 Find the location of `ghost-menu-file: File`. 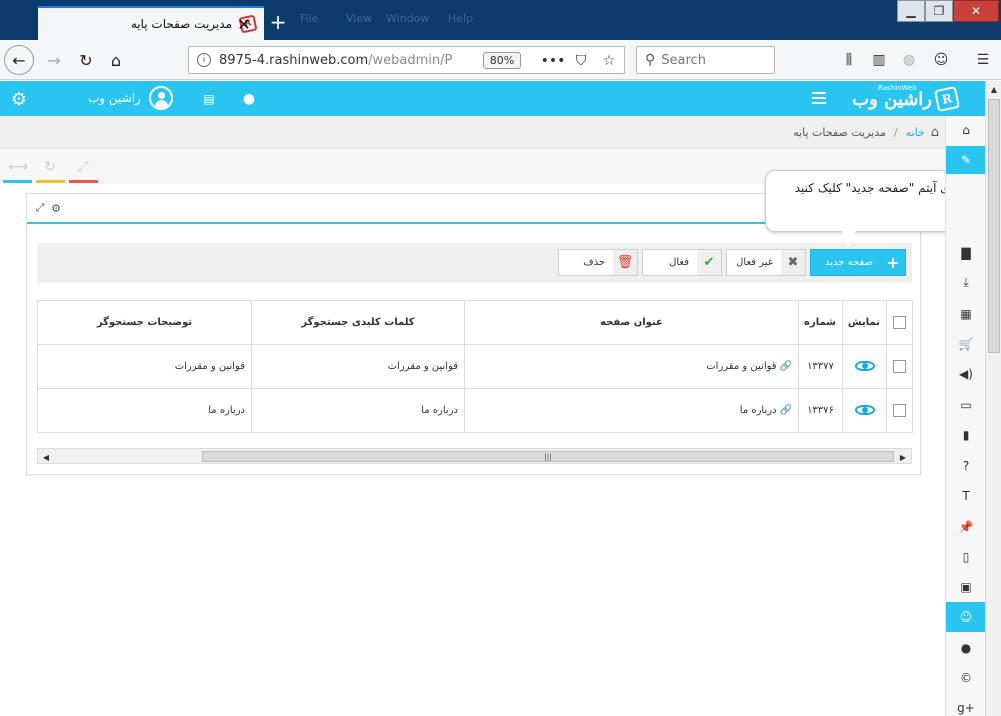

ghost-menu-file: File is located at coordinates (309, 18).